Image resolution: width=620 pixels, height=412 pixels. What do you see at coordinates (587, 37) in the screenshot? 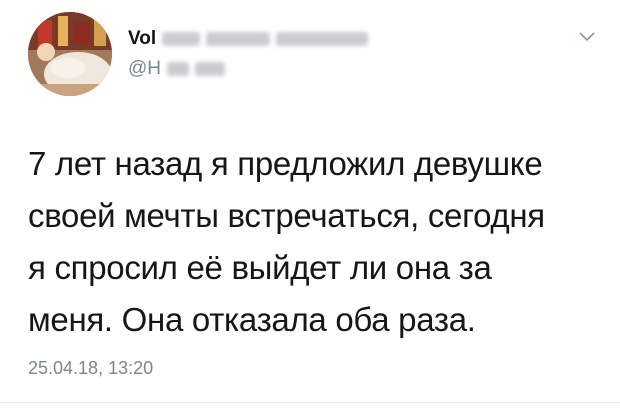
I see `chevron-down-icon` at bounding box center [587, 37].